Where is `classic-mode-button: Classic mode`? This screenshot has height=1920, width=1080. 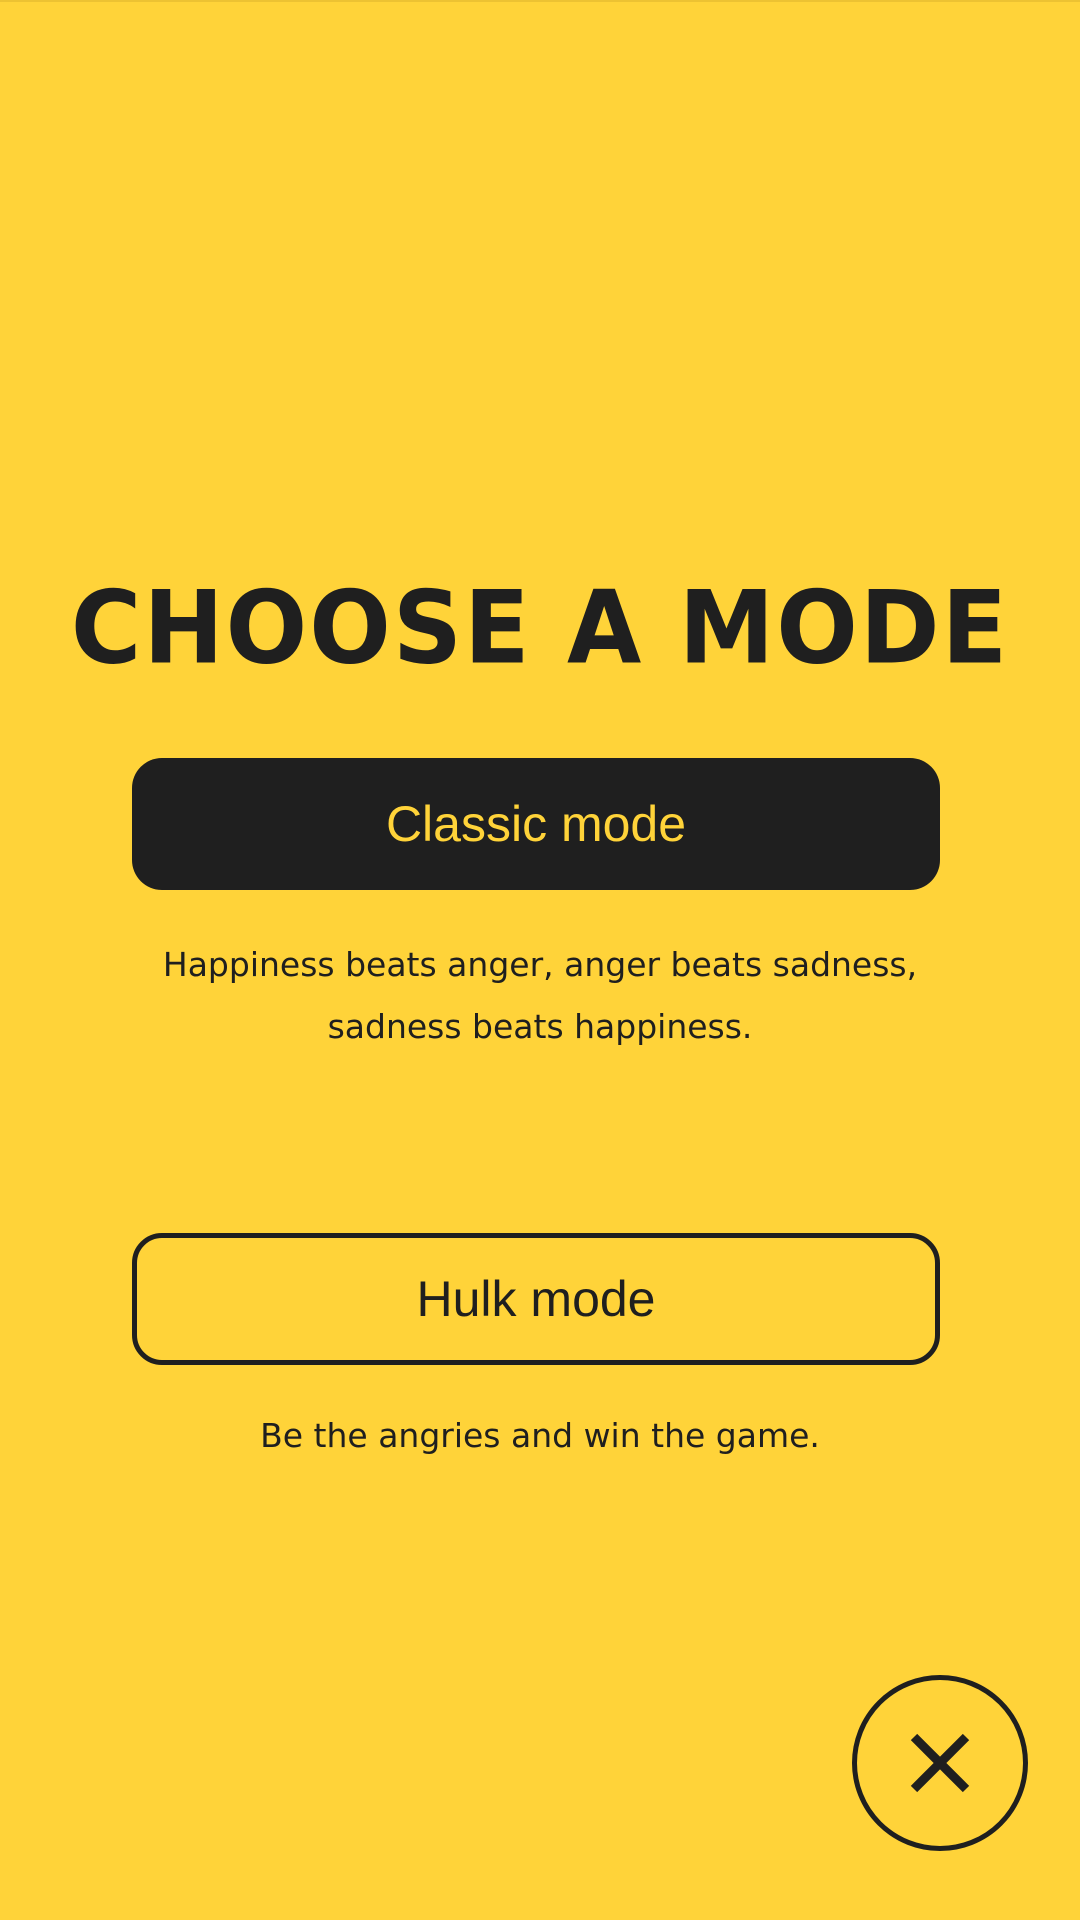
classic-mode-button: Classic mode is located at coordinates (536, 824).